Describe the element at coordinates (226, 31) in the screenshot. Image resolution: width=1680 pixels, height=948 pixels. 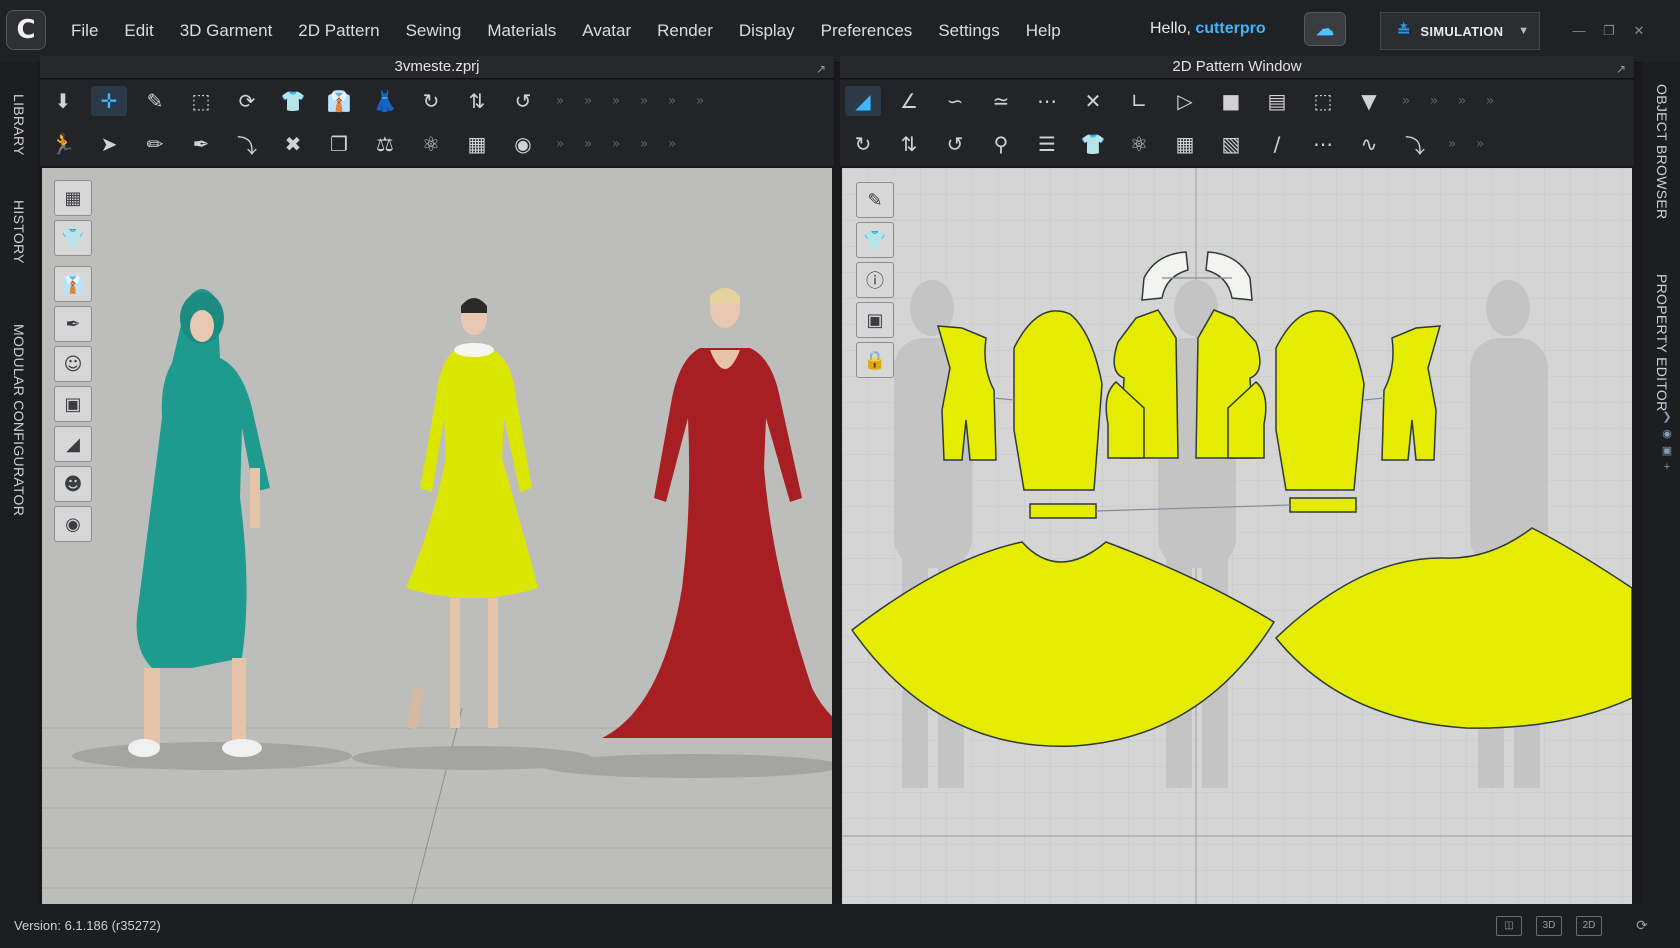
I see `menu-3d-garment: 3D Garment` at that location.